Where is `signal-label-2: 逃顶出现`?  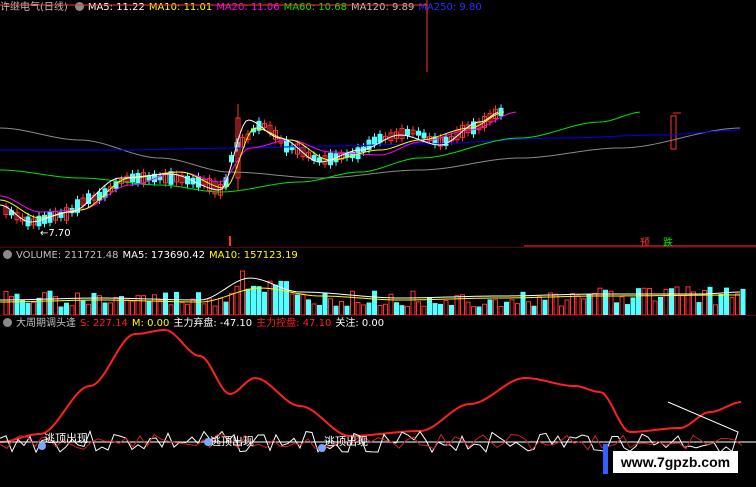
signal-label-2: 逃顶出现 is located at coordinates (232, 441).